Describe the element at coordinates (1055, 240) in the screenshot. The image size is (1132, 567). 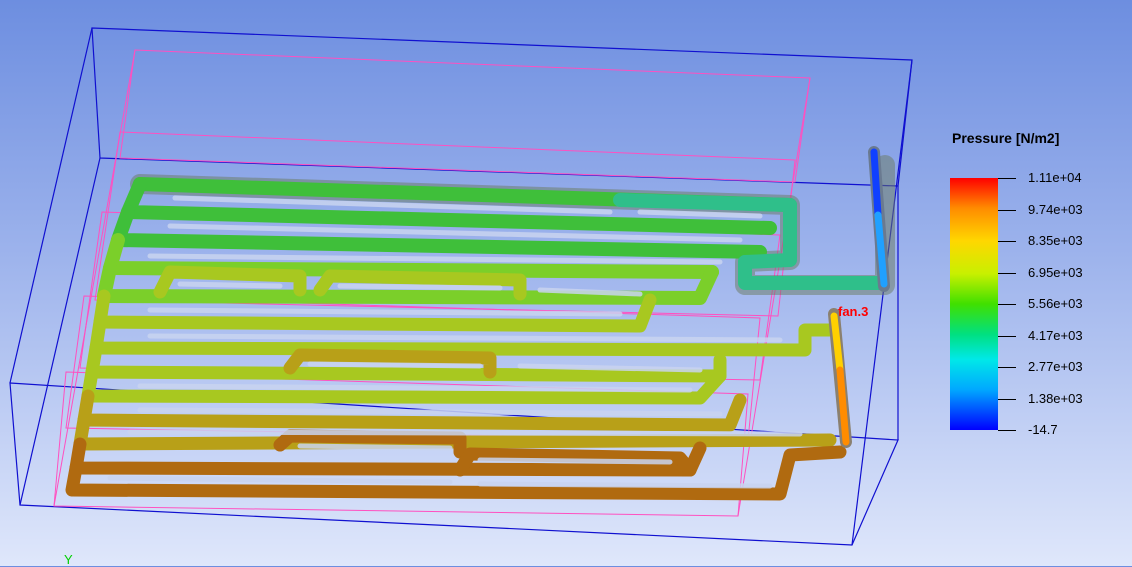
I see `legend-tick-label: 8.35e+03` at that location.